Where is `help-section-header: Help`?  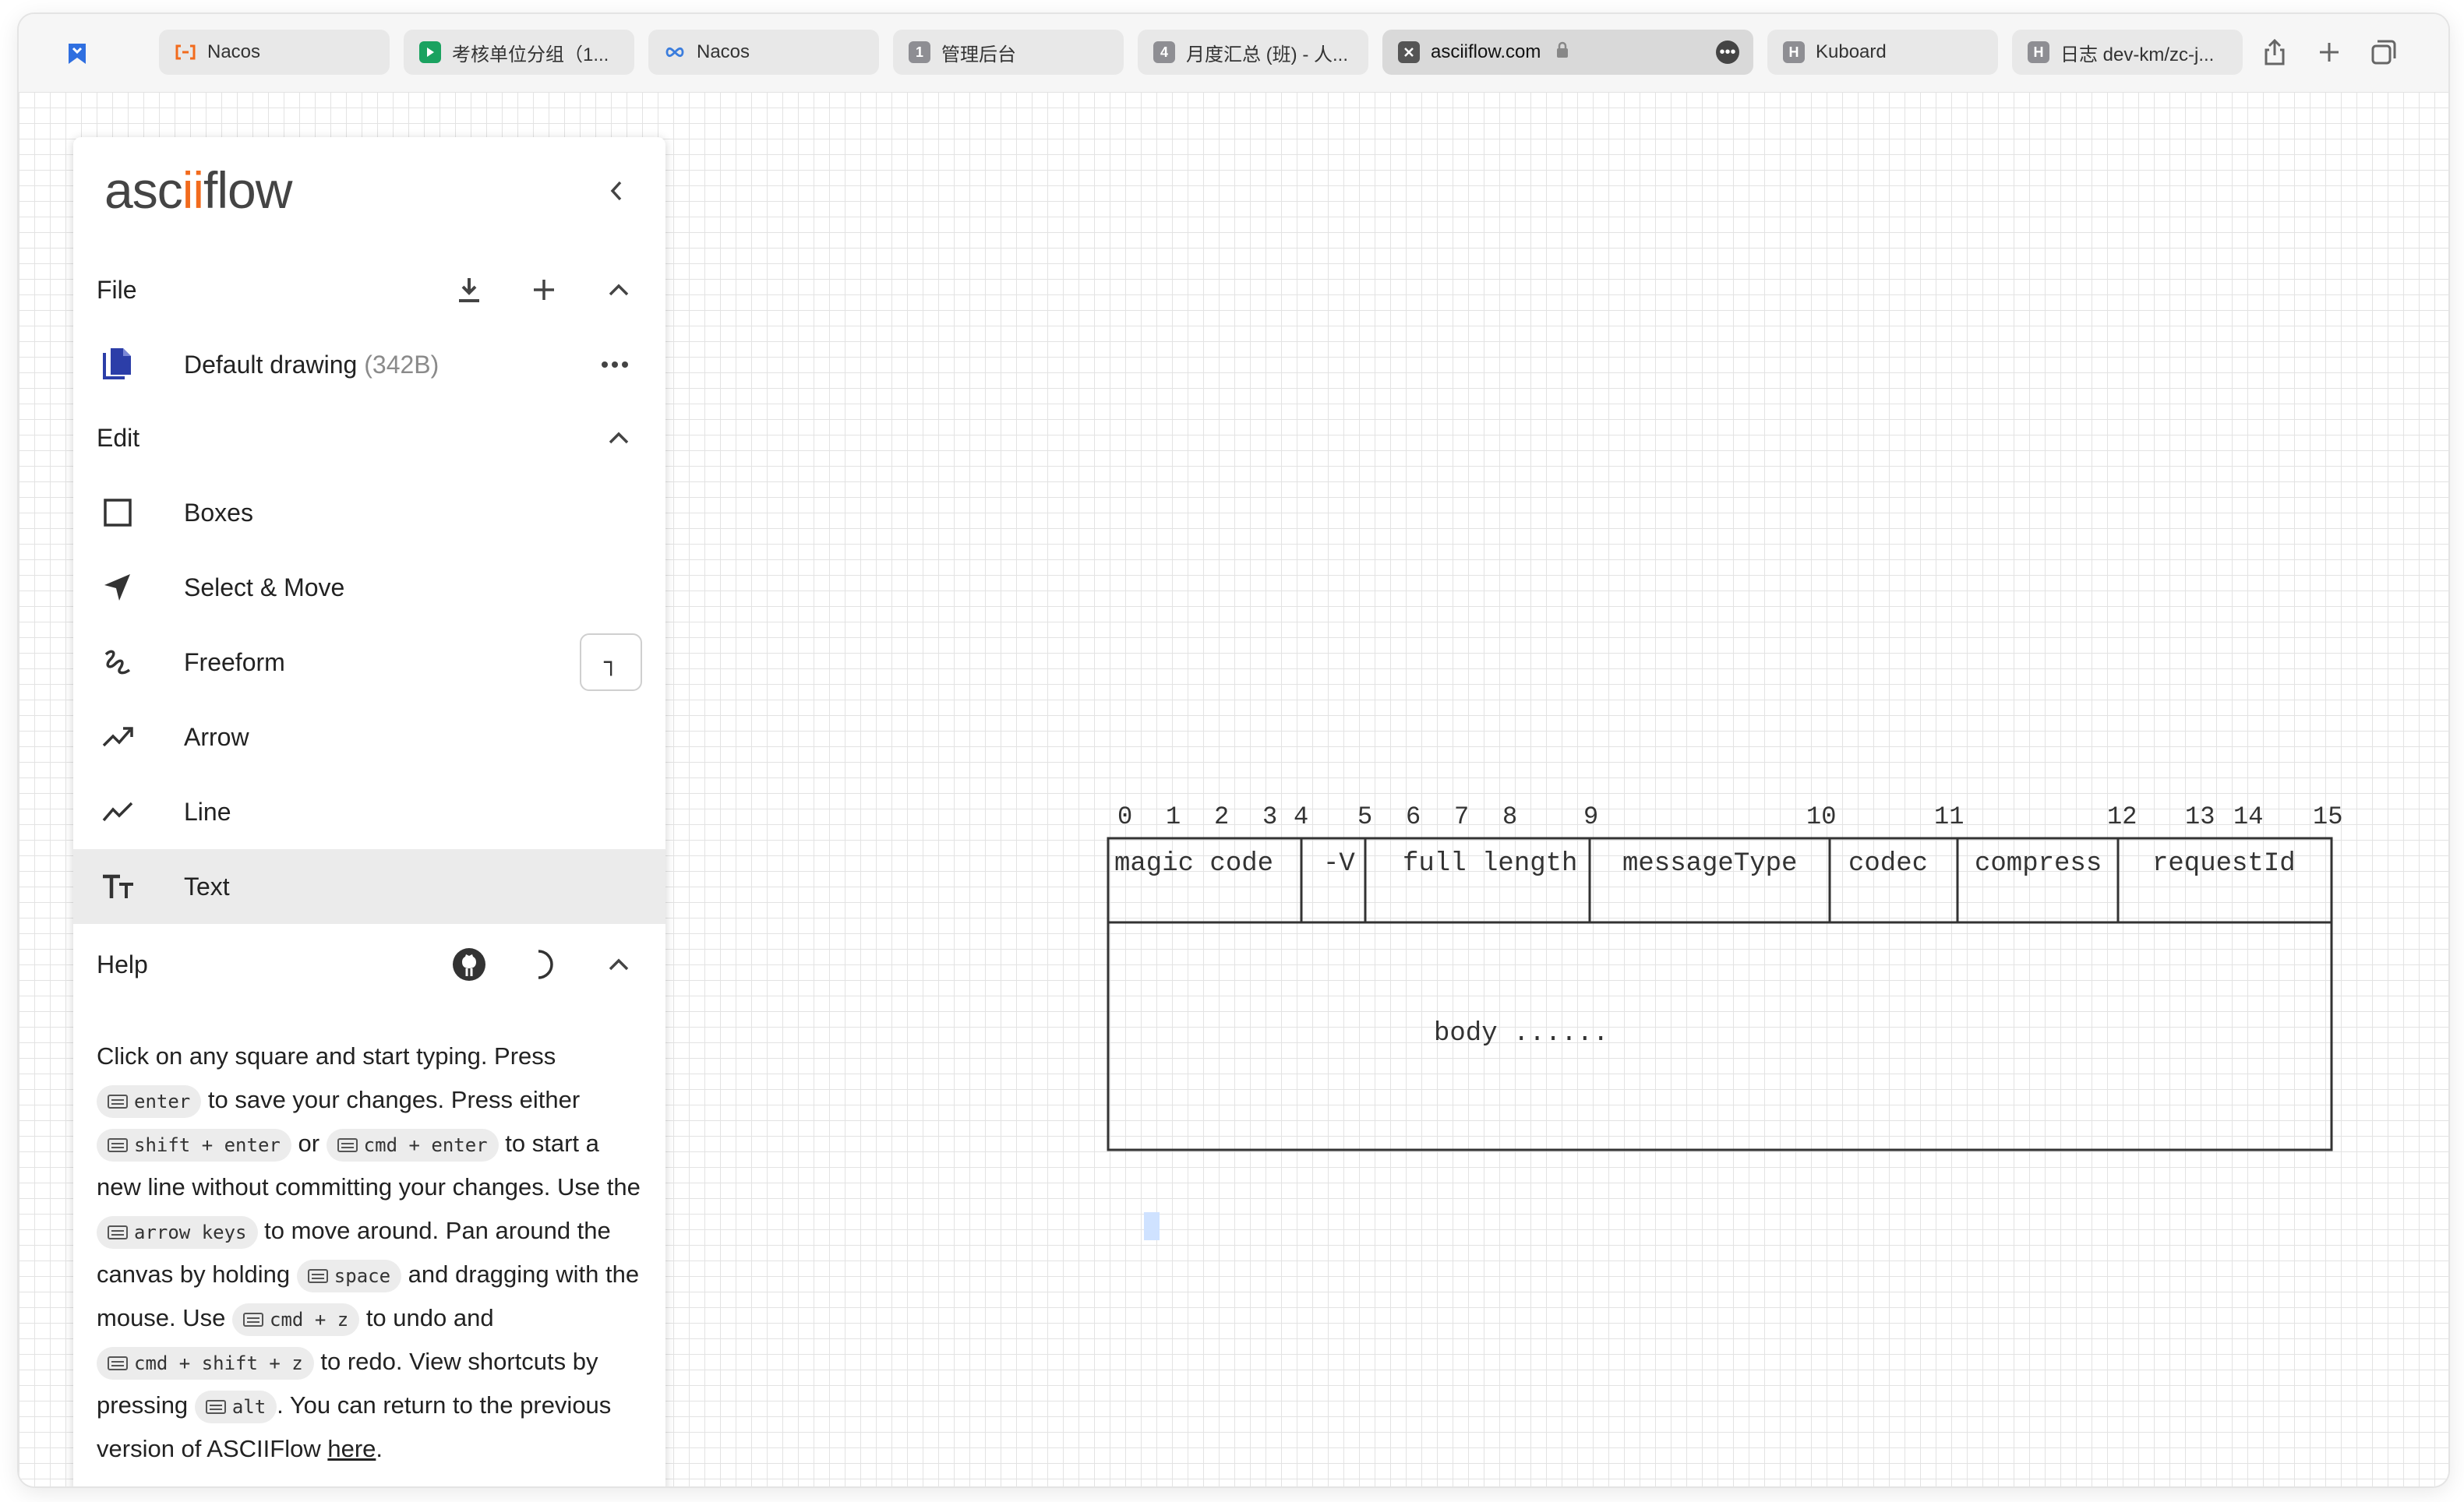 help-section-header: Help is located at coordinates (369, 964).